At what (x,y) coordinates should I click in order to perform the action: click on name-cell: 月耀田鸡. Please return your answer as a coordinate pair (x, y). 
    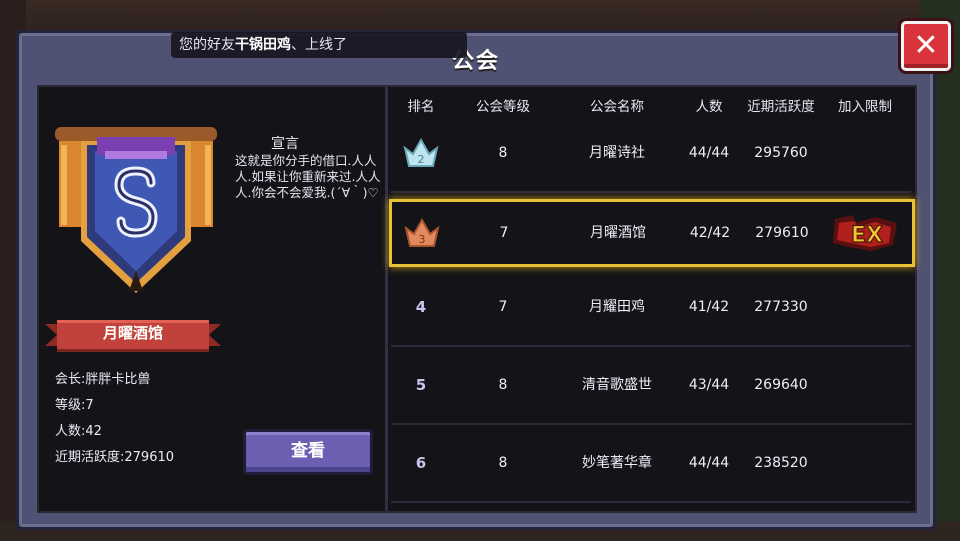
    Looking at the image, I should click on (617, 307).